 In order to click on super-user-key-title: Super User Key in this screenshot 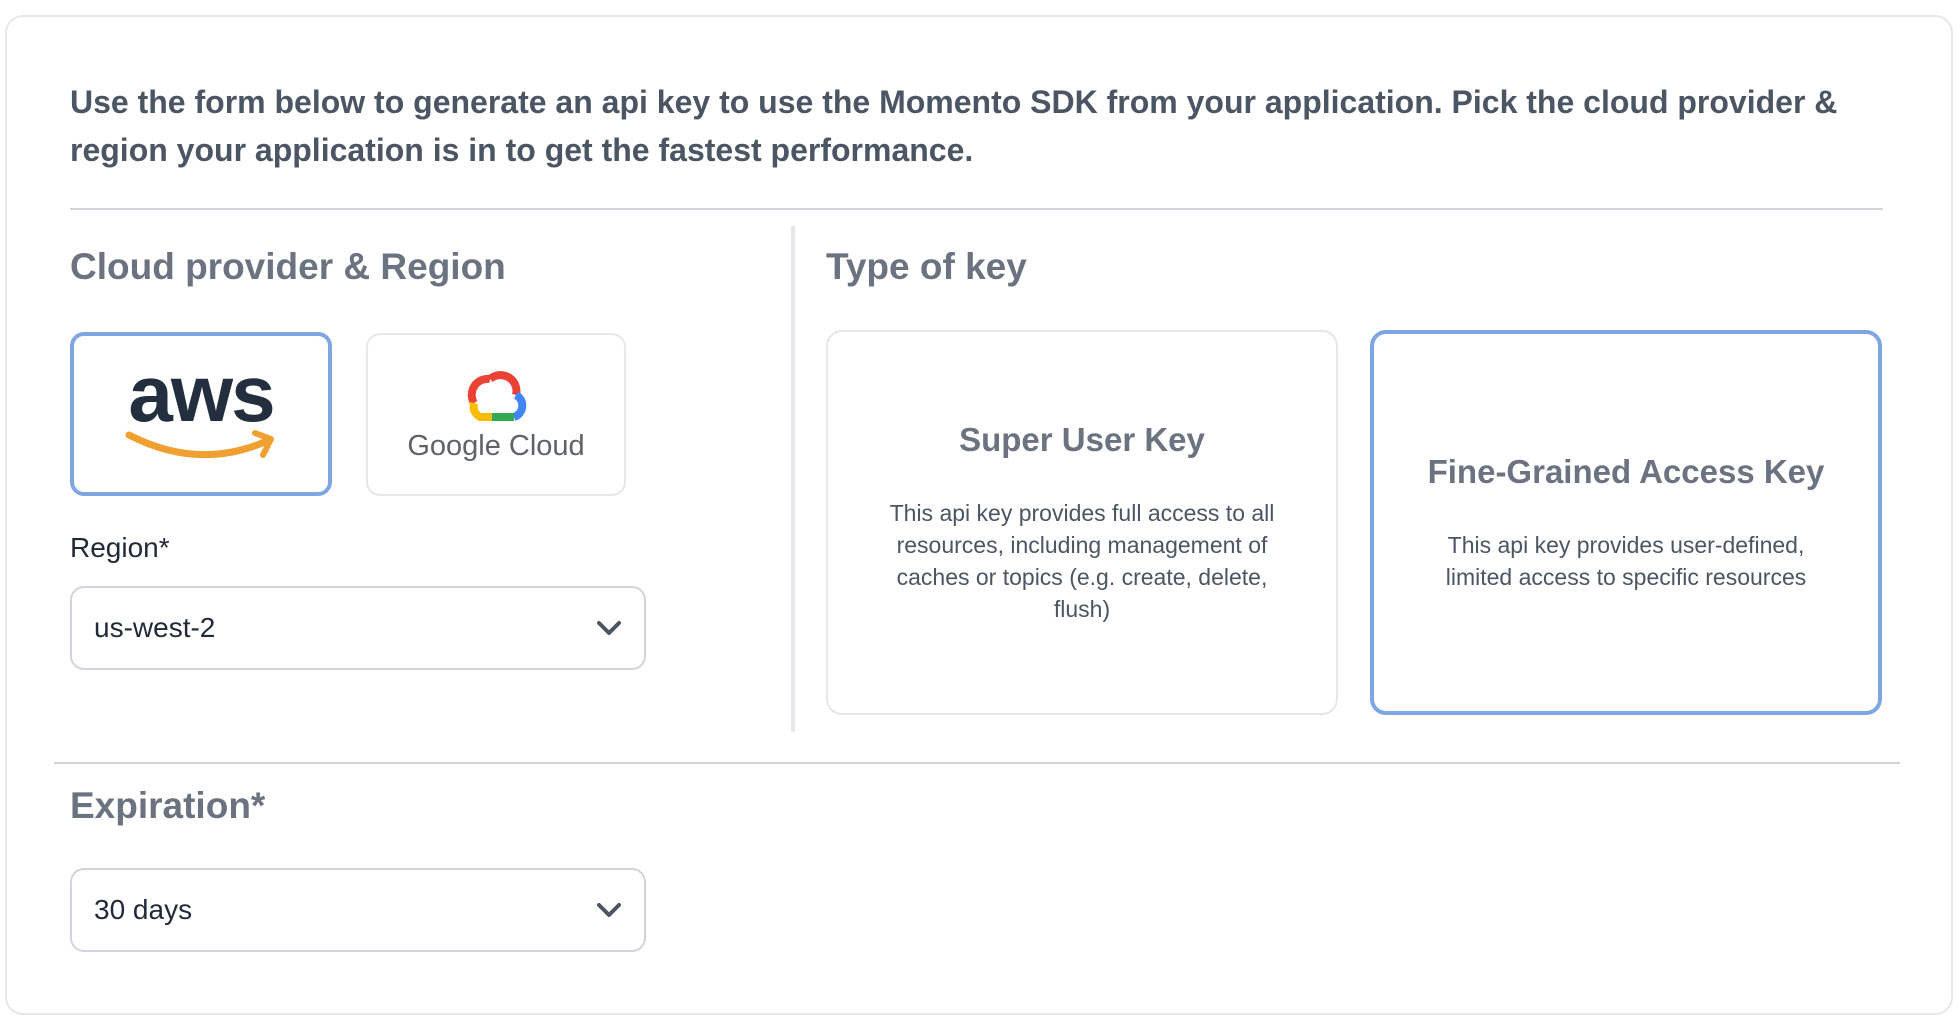, I will do `click(1082, 439)`.